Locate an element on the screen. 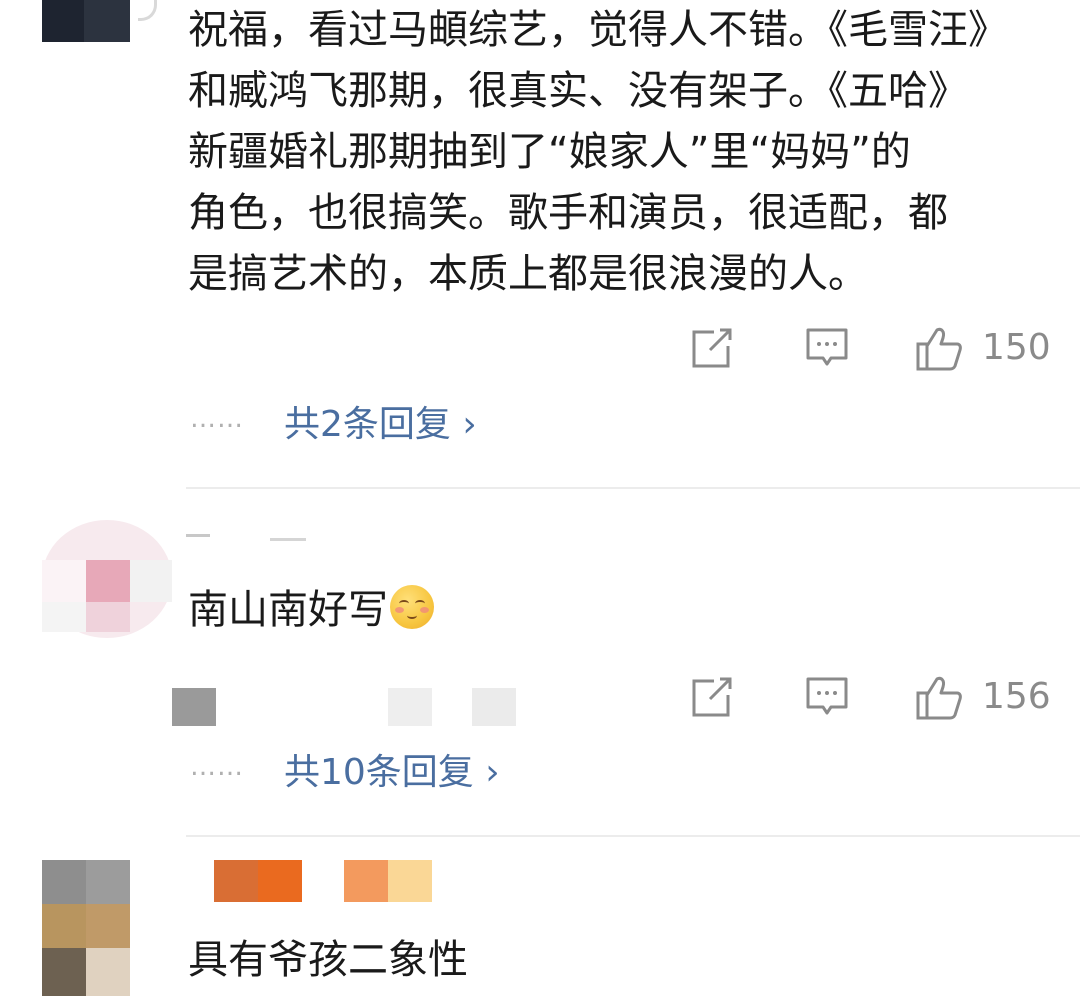 The width and height of the screenshot is (1080, 996). comment-line: 和臧鸿飞那期，很真实、没有架子。《五哈》 is located at coordinates (578, 91).